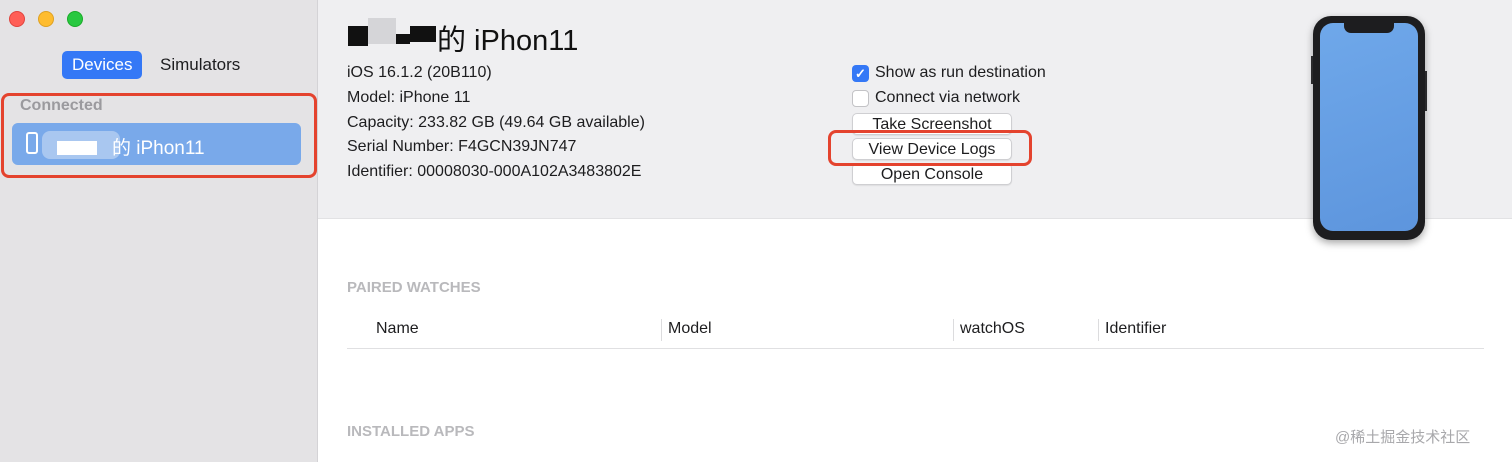  I want to click on highlight-box-logs, so click(930, 148).